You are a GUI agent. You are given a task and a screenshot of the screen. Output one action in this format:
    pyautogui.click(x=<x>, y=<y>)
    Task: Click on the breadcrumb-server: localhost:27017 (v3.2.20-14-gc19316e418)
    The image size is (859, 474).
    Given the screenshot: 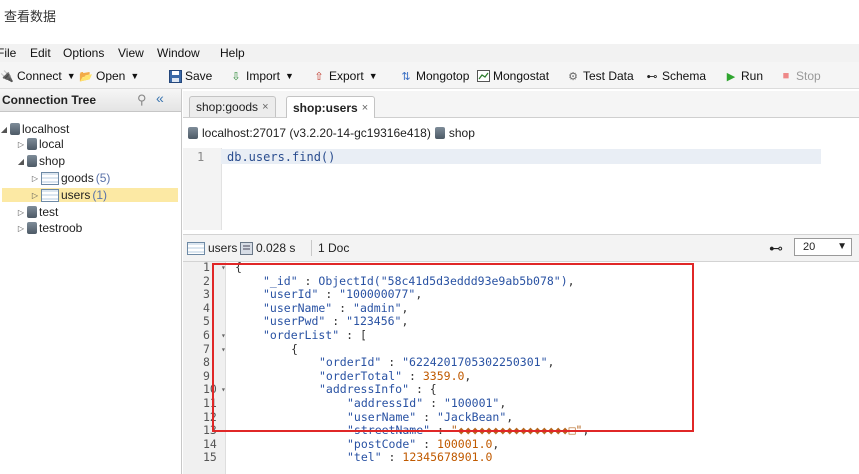 What is the action you would take?
    pyautogui.click(x=316, y=133)
    